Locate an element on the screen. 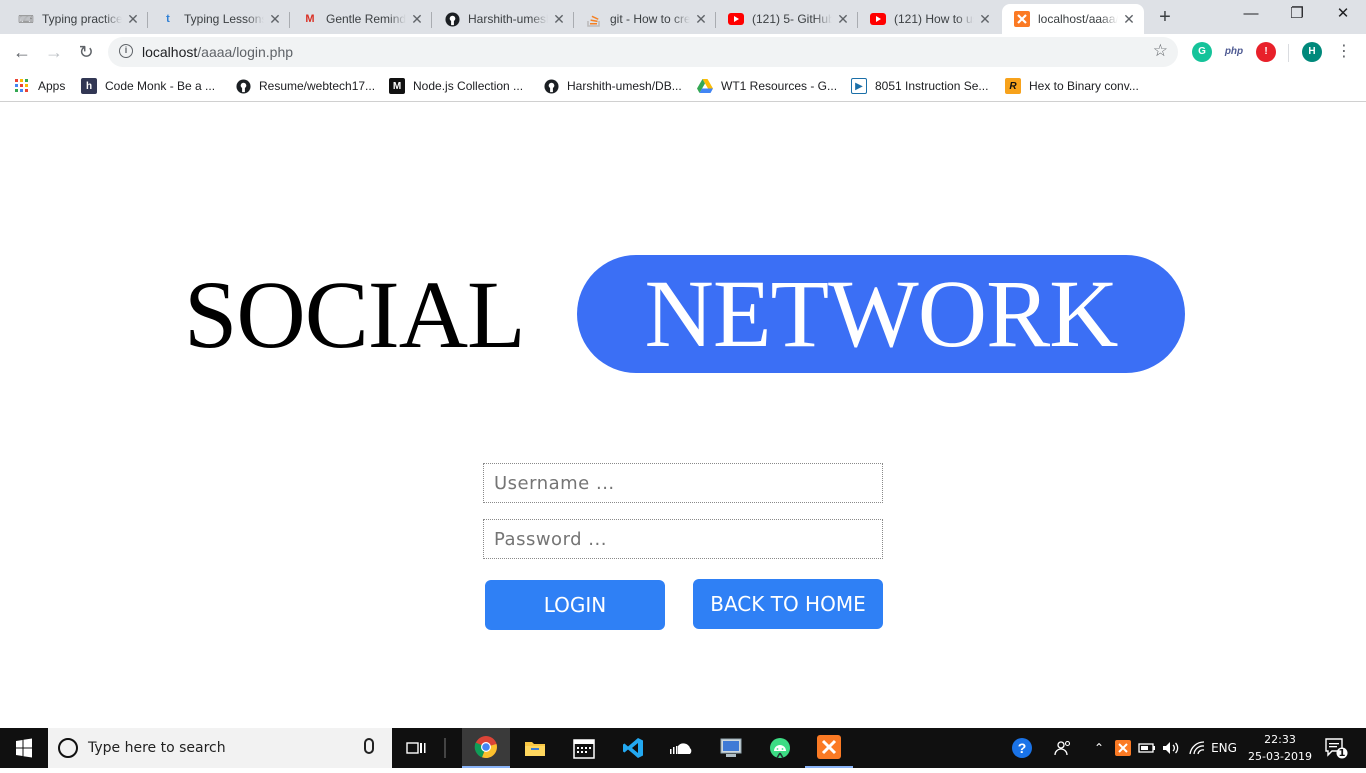  site-info-icon: i is located at coordinates (126, 51).